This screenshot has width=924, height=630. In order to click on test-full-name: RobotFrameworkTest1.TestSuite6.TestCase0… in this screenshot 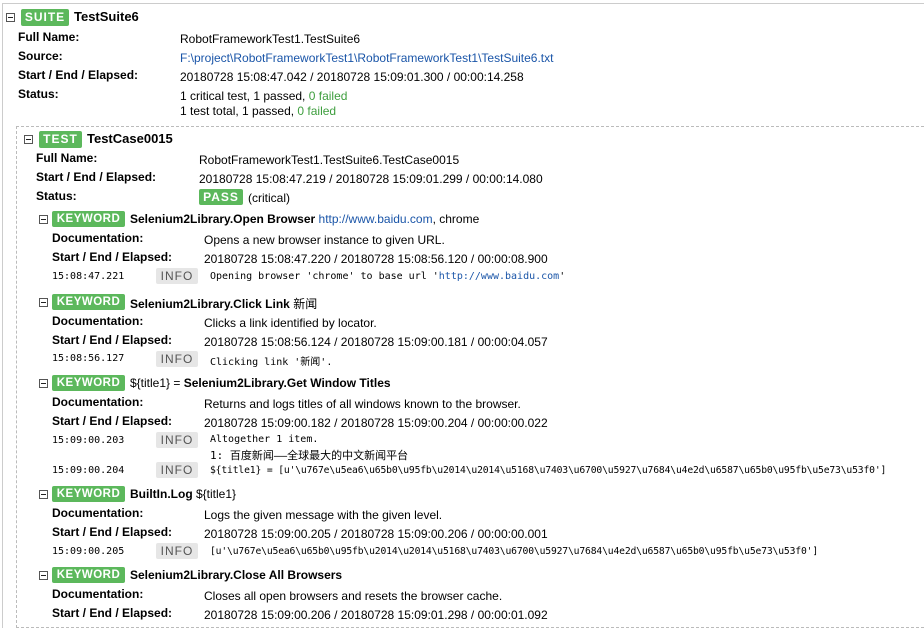, I will do `click(329, 160)`.